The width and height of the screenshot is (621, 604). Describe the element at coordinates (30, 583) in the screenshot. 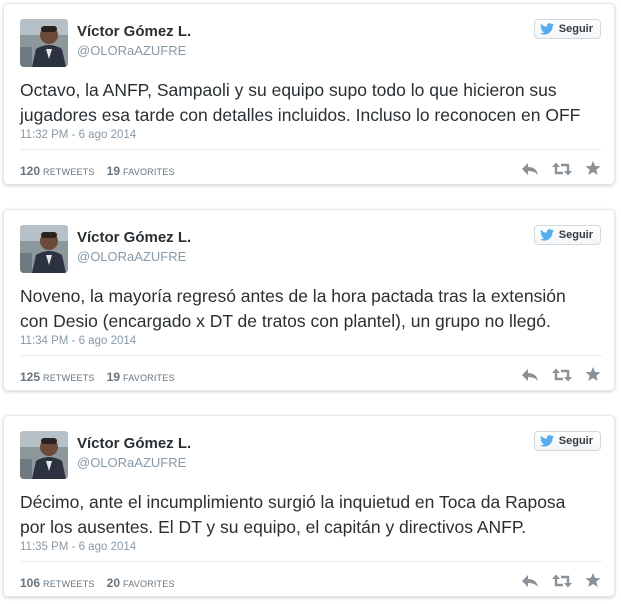

I see `retweet-count: 106` at that location.